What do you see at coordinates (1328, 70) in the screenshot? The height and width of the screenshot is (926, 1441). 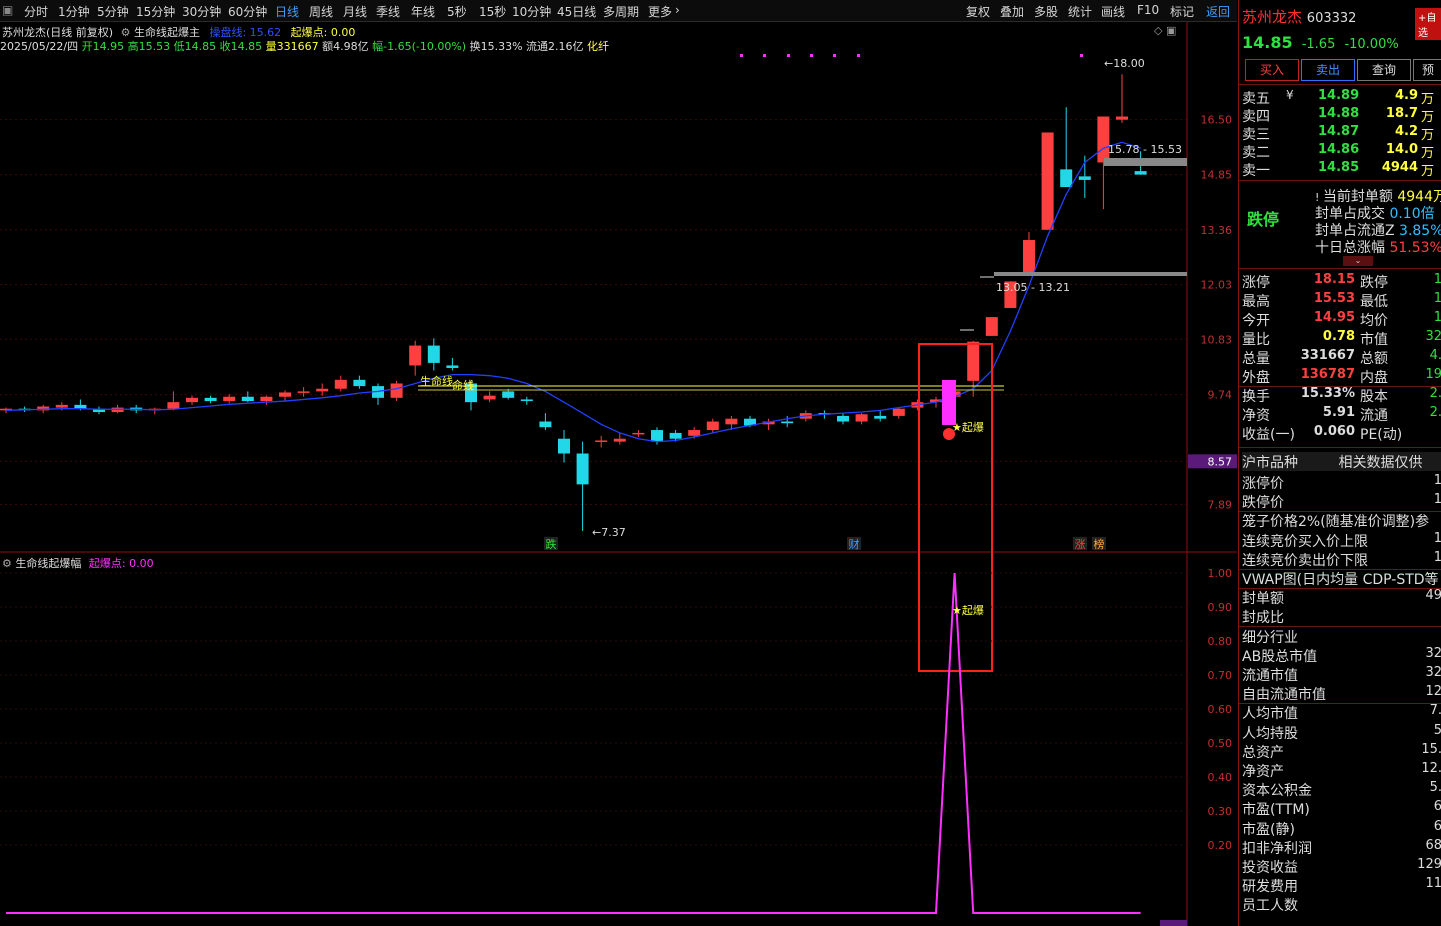 I see `sell-button: 卖出` at bounding box center [1328, 70].